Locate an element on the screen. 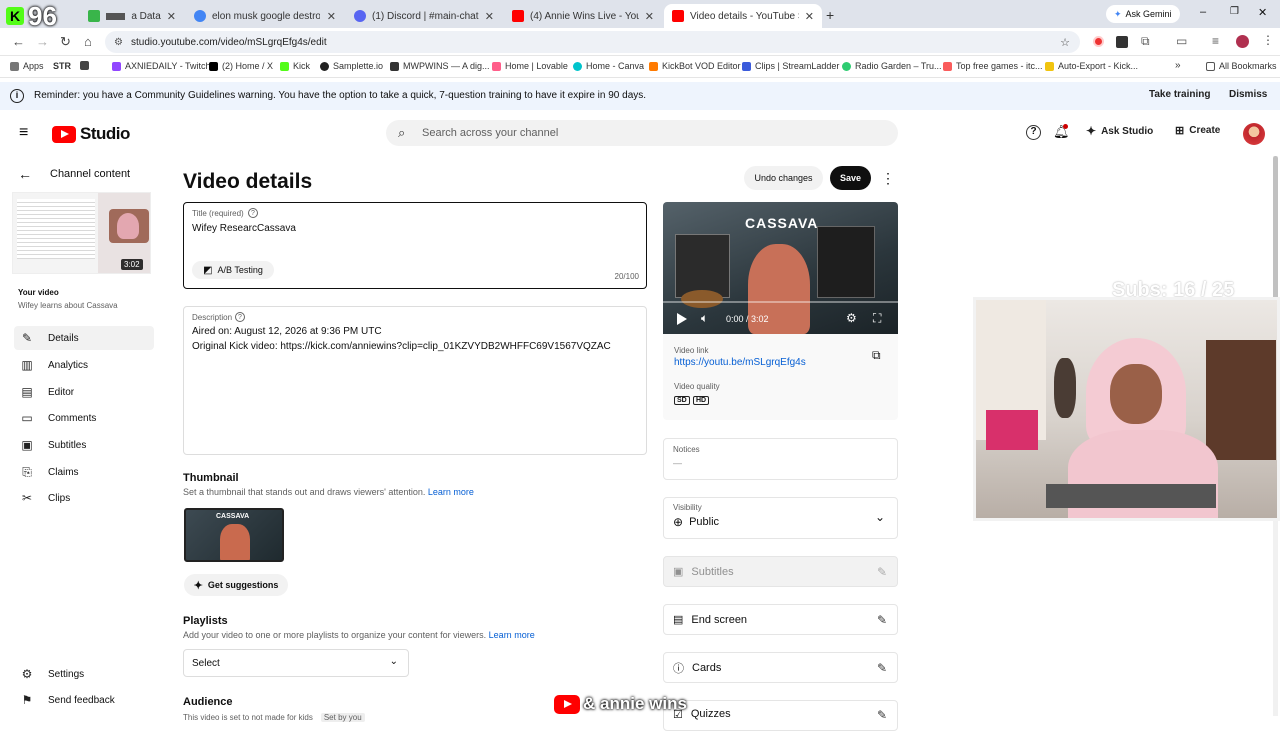  visibility-select: Visibility ⊕ Public ⌄ is located at coordinates (780, 518).